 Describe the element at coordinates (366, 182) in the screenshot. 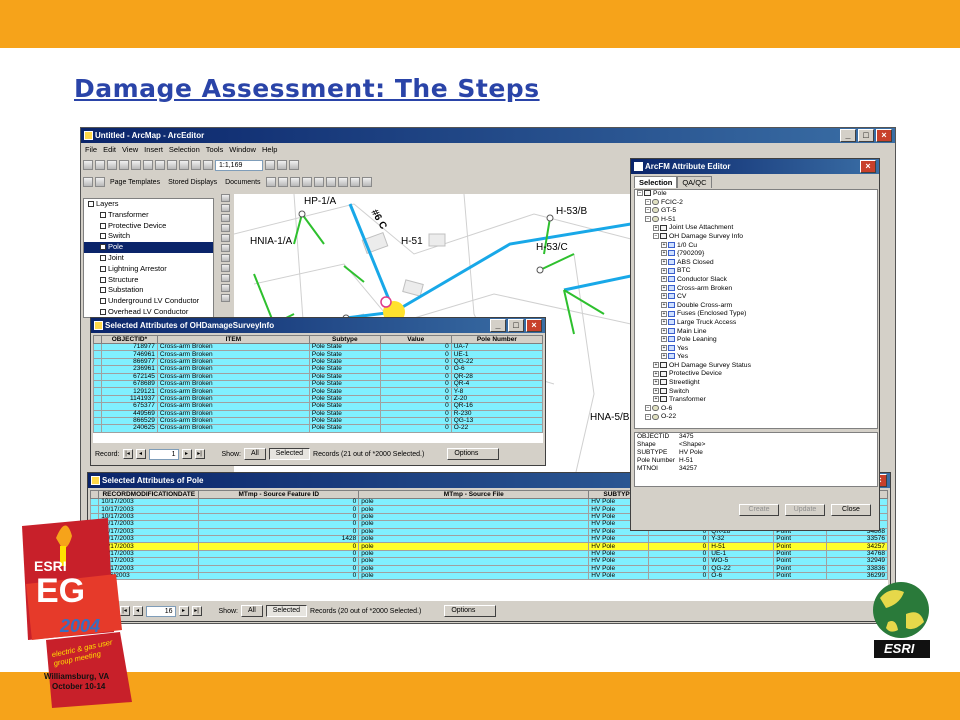

I see `tool-e-icon` at that location.